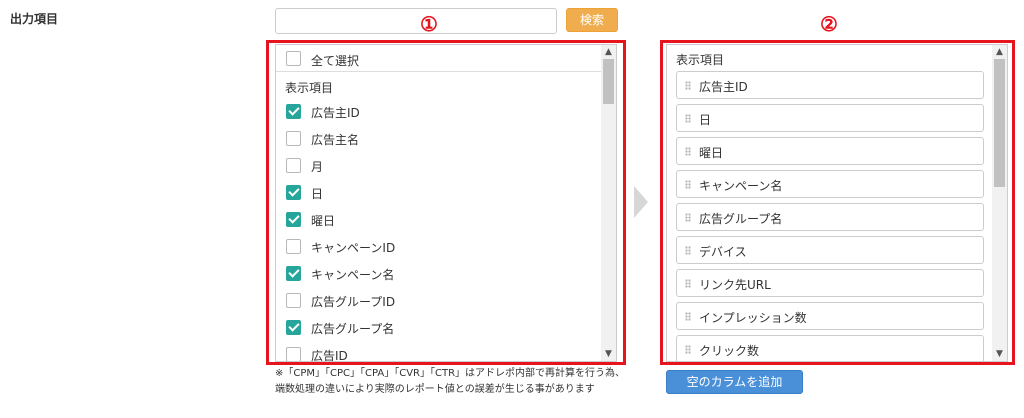  Describe the element at coordinates (829, 24) in the screenshot. I see `marker-2: ②` at that location.